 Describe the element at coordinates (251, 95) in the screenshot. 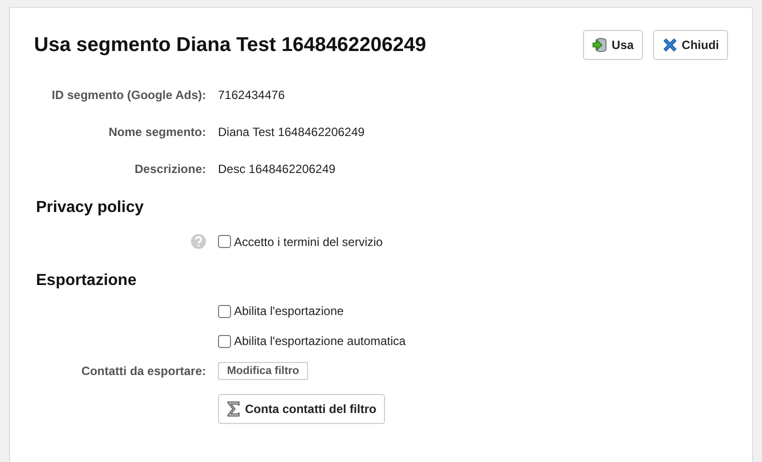

I see `field-value: 7162434476` at that location.